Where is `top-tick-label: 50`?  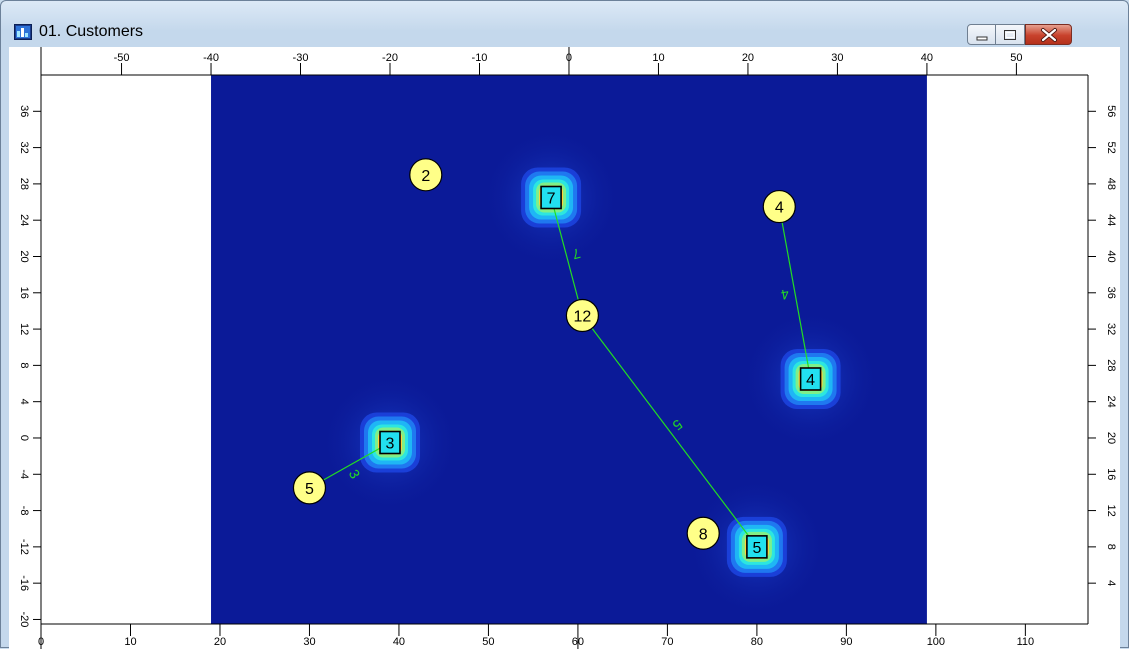 top-tick-label: 50 is located at coordinates (1016, 58).